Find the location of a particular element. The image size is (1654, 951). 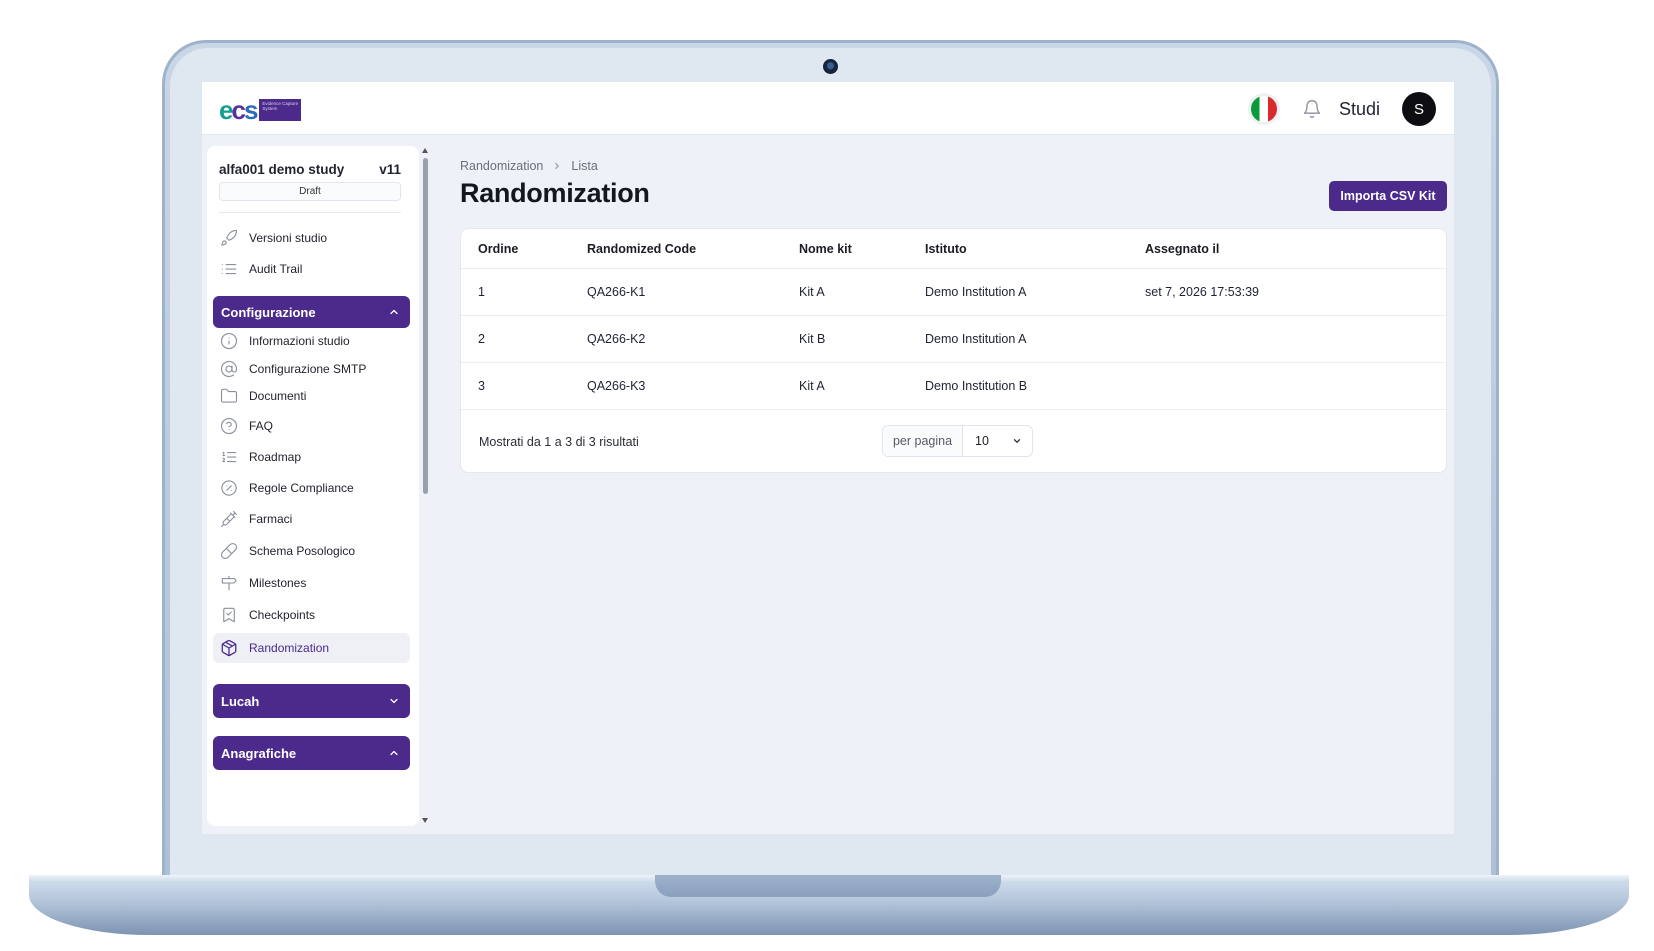

bookmark-check-icon is located at coordinates (229, 615).